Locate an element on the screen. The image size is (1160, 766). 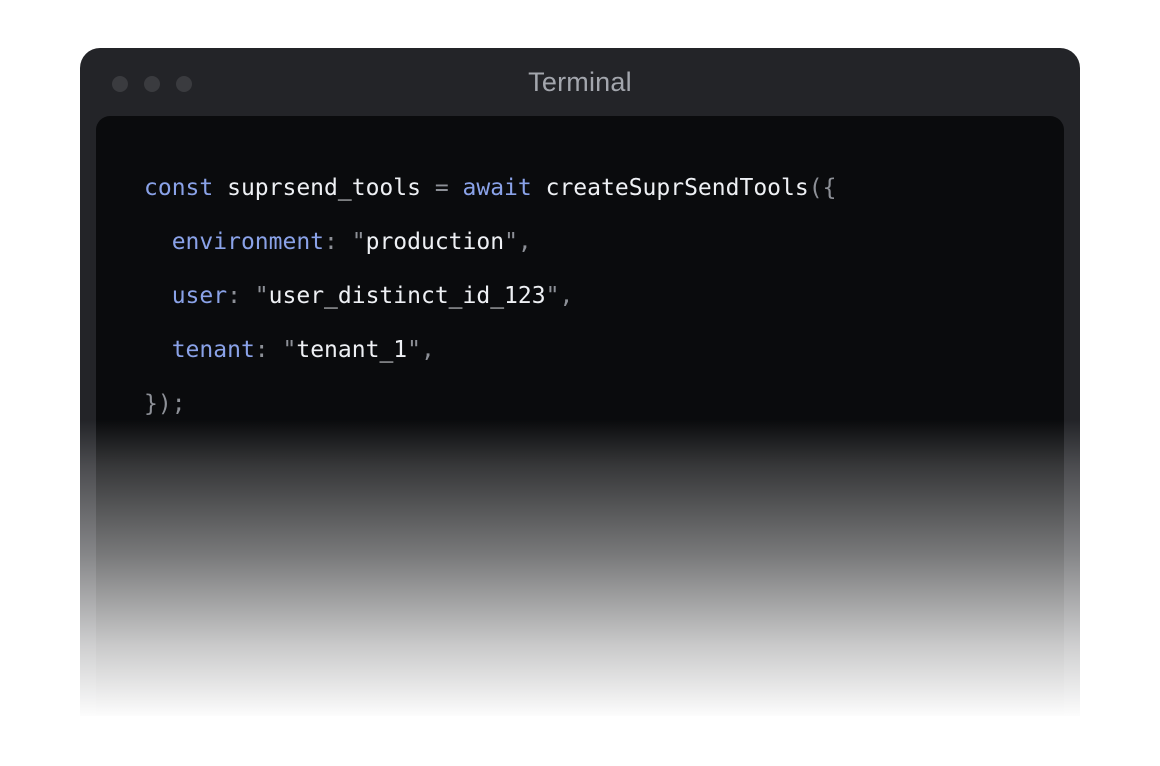
window-title: Terminal is located at coordinates (580, 82).